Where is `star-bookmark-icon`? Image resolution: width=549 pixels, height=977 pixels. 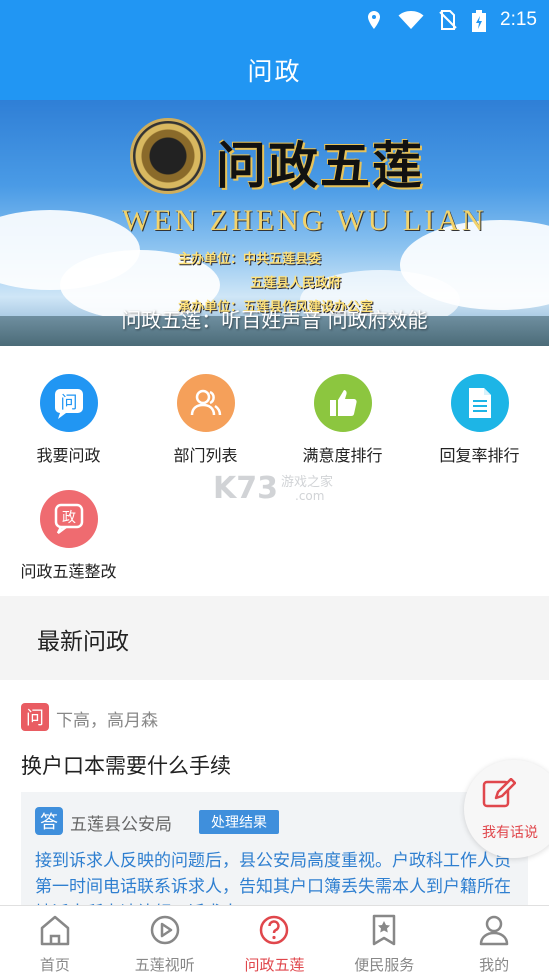
star-bookmark-icon is located at coordinates (384, 932).